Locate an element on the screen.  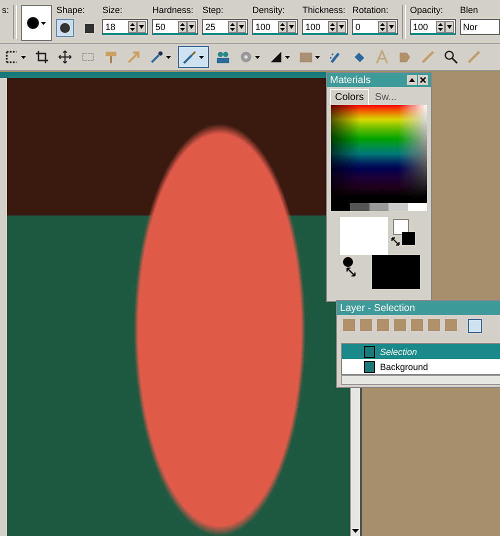
option-label: Size: is located at coordinates (113, 10).